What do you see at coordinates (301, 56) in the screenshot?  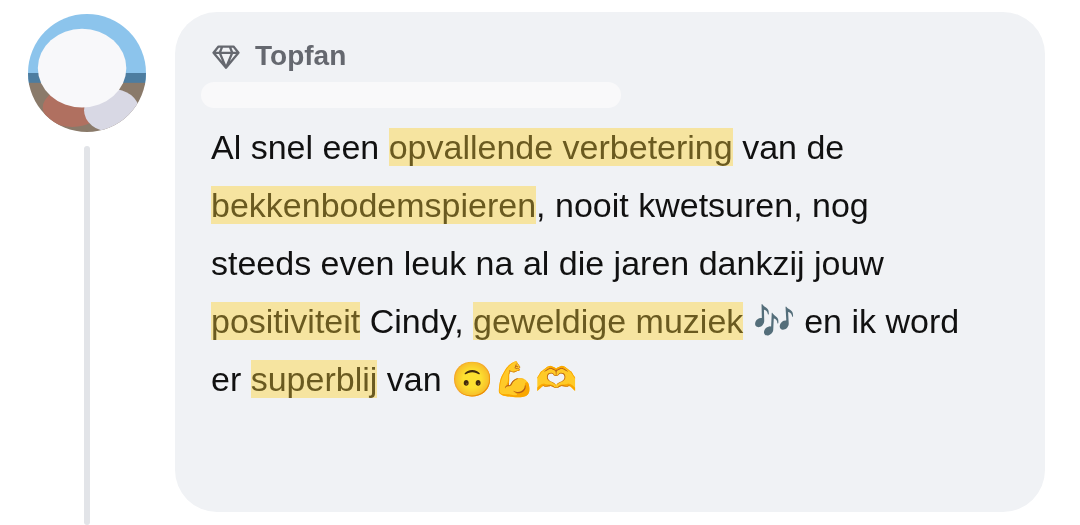 I see `badge-label: Topfan` at bounding box center [301, 56].